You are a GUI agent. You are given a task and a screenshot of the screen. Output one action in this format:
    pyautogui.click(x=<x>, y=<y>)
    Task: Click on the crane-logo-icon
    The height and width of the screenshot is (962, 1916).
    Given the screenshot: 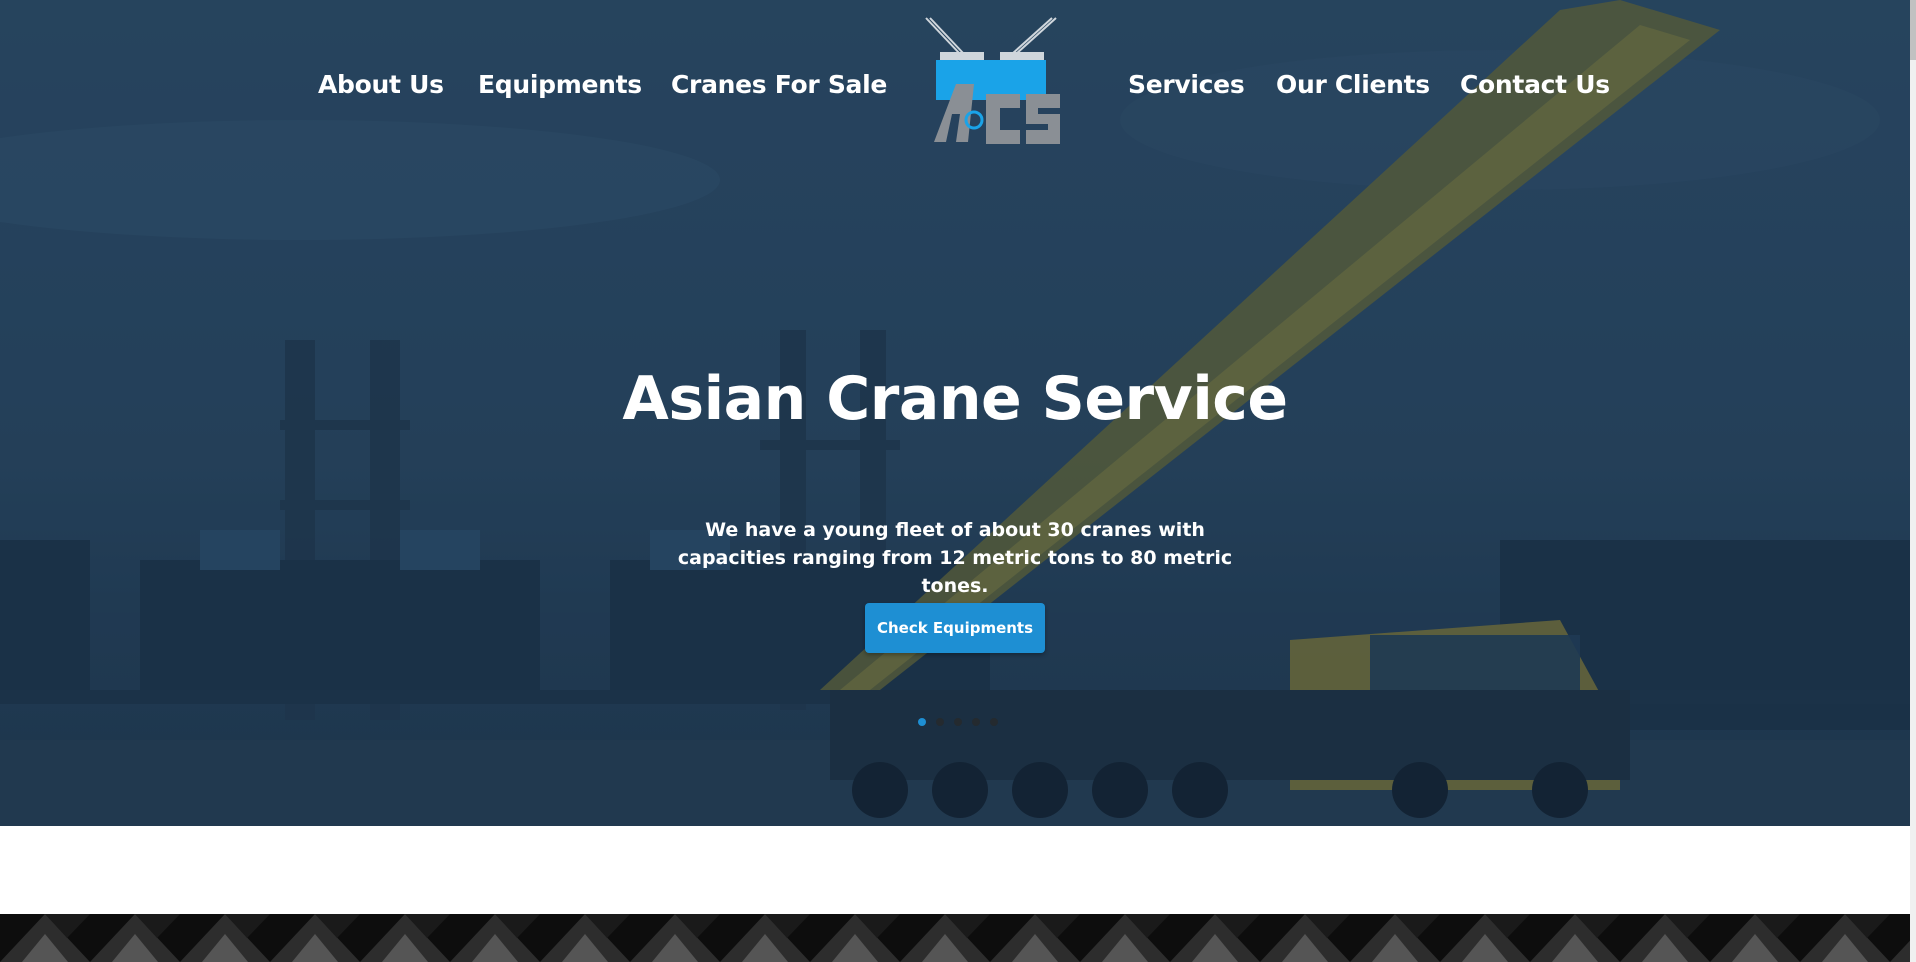 What is the action you would take?
    pyautogui.click(x=994, y=84)
    